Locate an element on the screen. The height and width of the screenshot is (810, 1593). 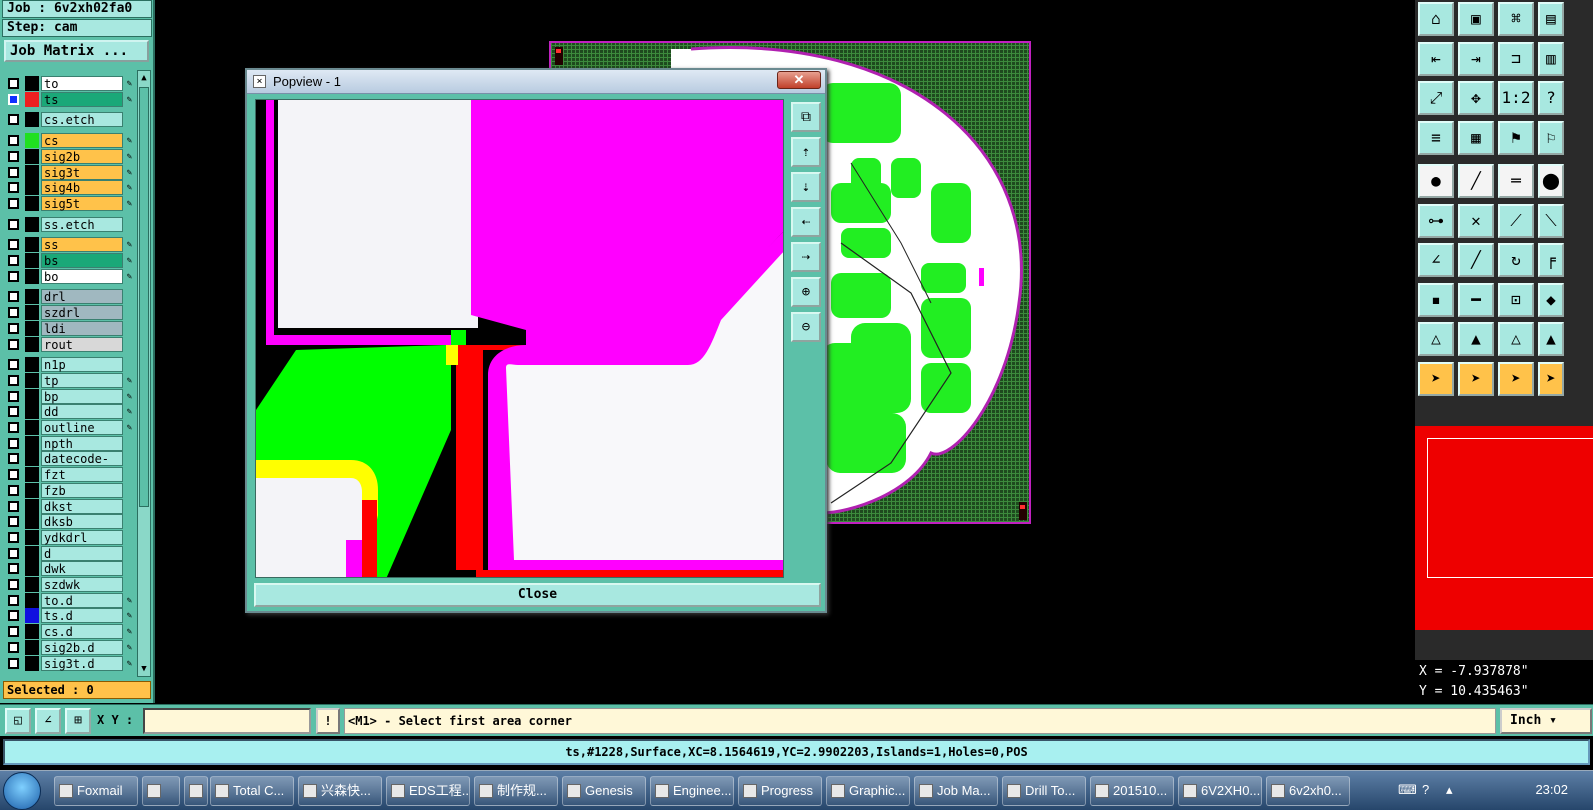
tri4-icon: ▲ is located at coordinates (1551, 339).